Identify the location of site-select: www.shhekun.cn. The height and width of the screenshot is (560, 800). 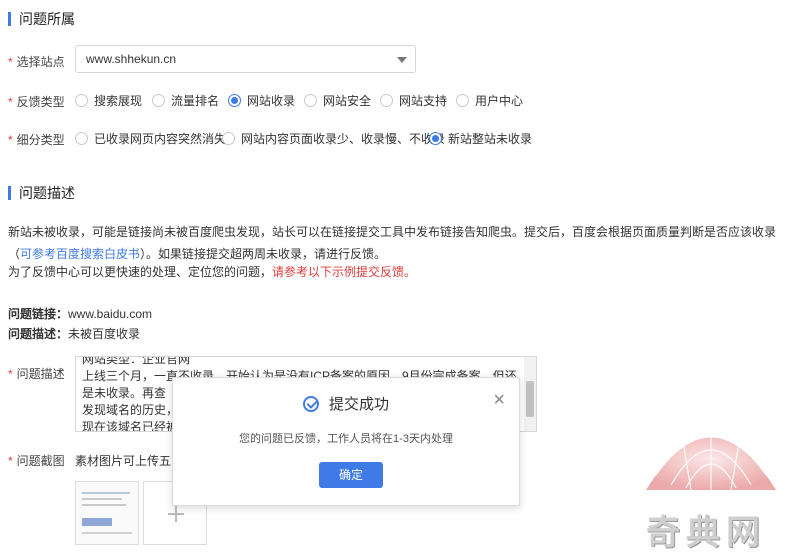
(245, 59).